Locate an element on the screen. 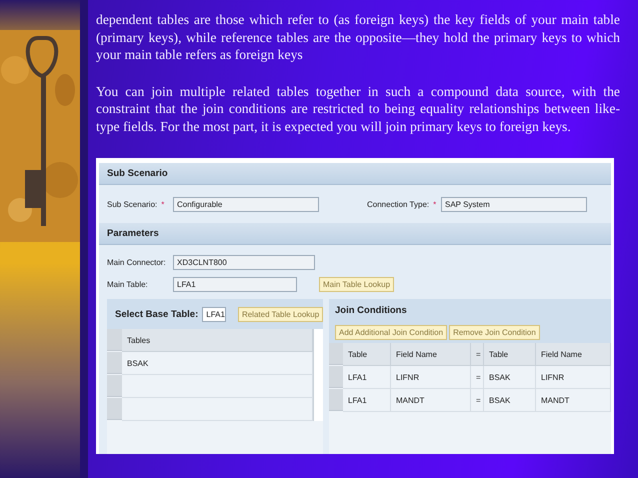  input-field: XD3CLNT800 is located at coordinates (244, 262).